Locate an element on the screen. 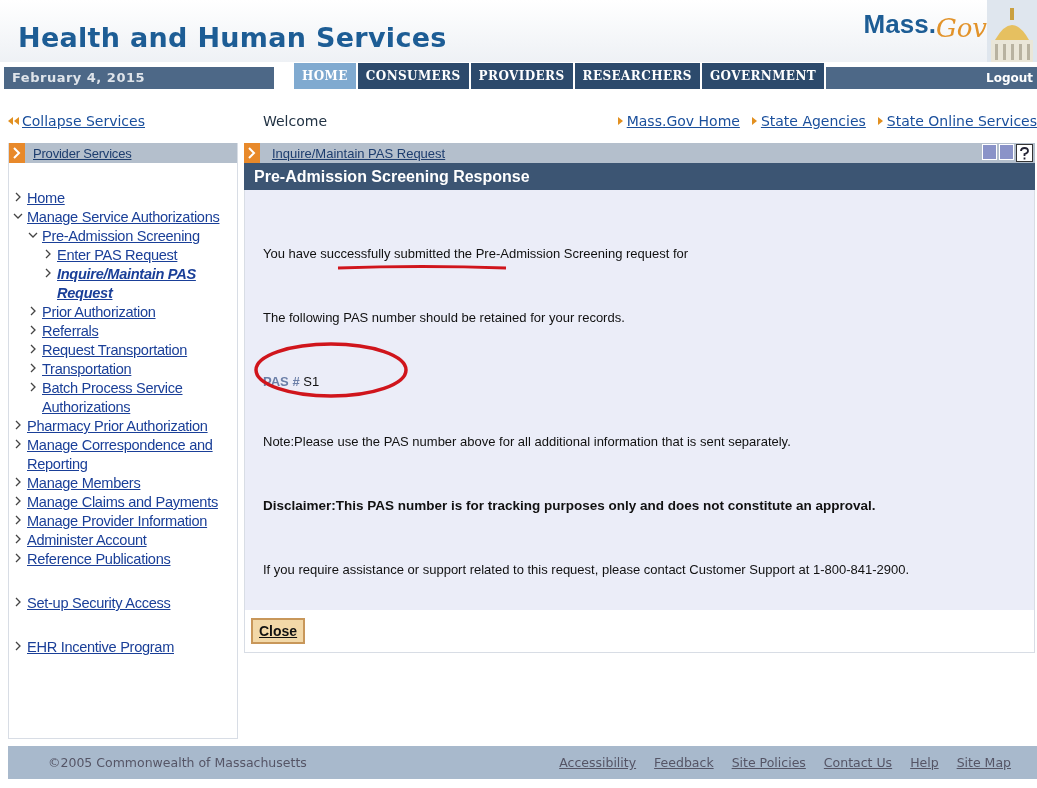 Image resolution: width=1037 pixels, height=788 pixels. panel-title: Pre-Admission Screening Response is located at coordinates (639, 176).